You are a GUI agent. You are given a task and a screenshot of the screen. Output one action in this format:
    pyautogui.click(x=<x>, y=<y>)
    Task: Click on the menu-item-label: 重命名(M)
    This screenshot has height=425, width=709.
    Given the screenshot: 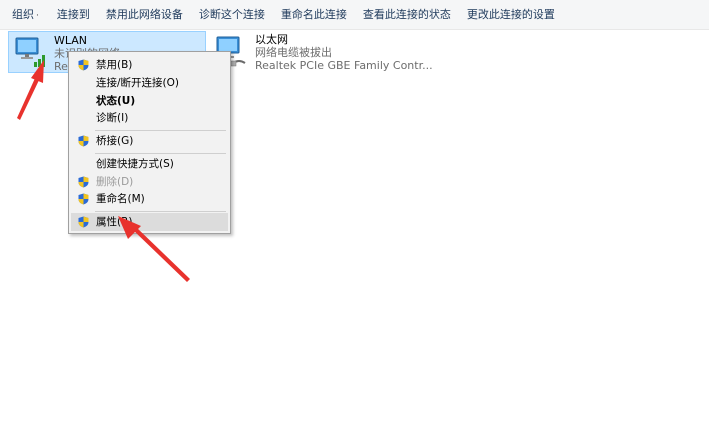 What is the action you would take?
    pyautogui.click(x=120, y=199)
    